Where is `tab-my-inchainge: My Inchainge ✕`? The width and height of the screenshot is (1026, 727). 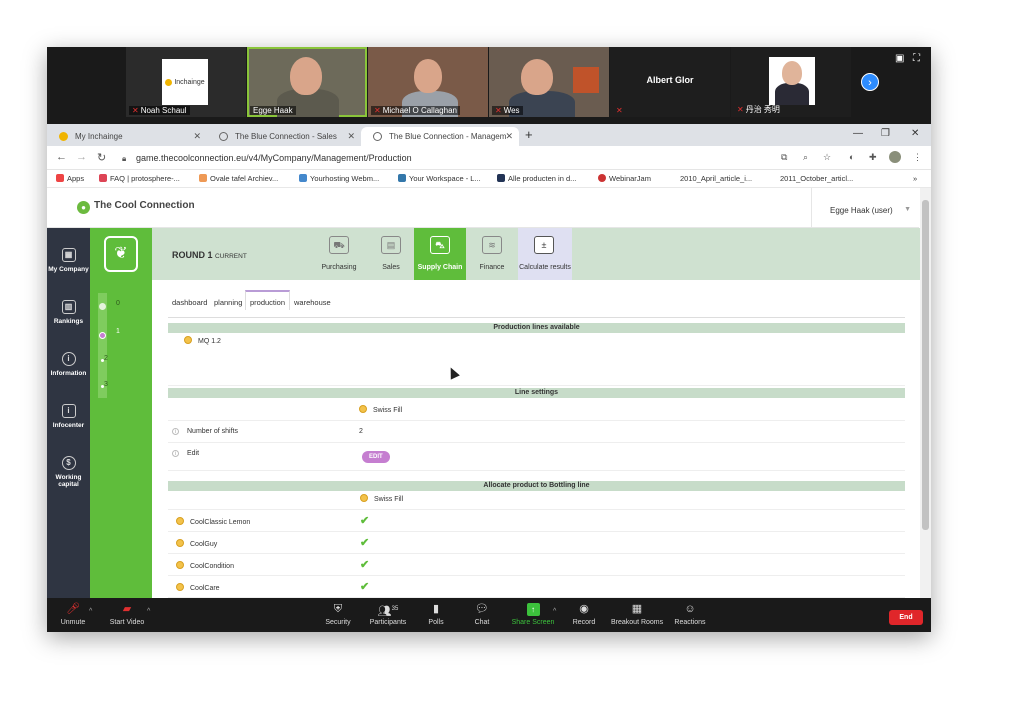 tab-my-inchainge: My Inchainge ✕ is located at coordinates (127, 136).